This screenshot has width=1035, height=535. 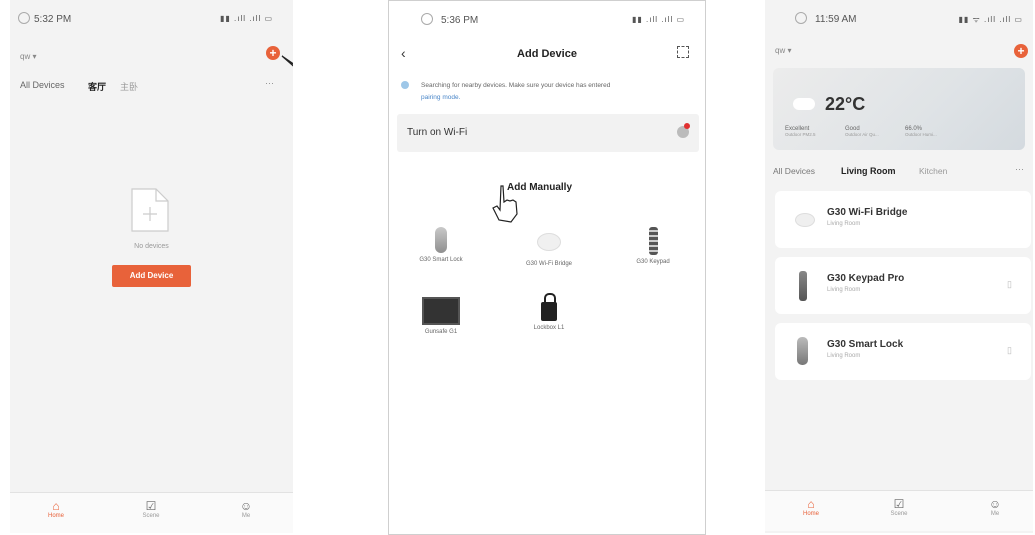 What do you see at coordinates (437, 132) in the screenshot?
I see `wifi-label: Turn on Wi-Fi` at bounding box center [437, 132].